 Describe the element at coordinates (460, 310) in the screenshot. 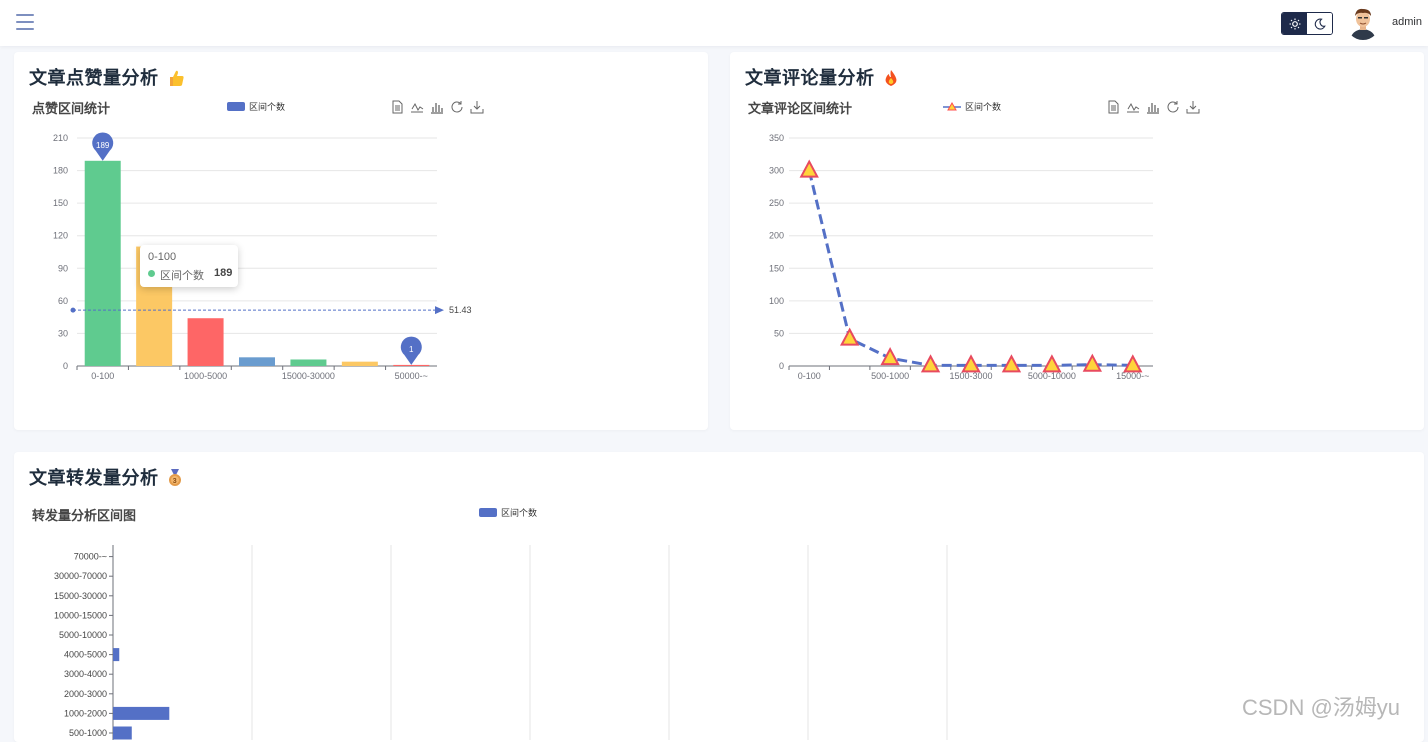

I see `mark-line-label: 51.43` at that location.